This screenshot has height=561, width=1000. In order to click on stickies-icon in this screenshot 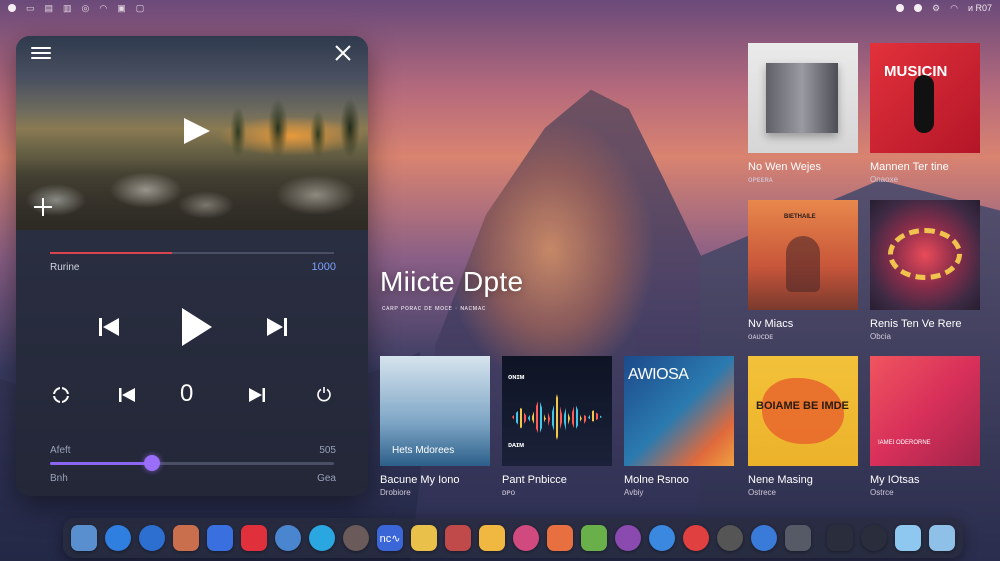, I will do `click(492, 538)`.